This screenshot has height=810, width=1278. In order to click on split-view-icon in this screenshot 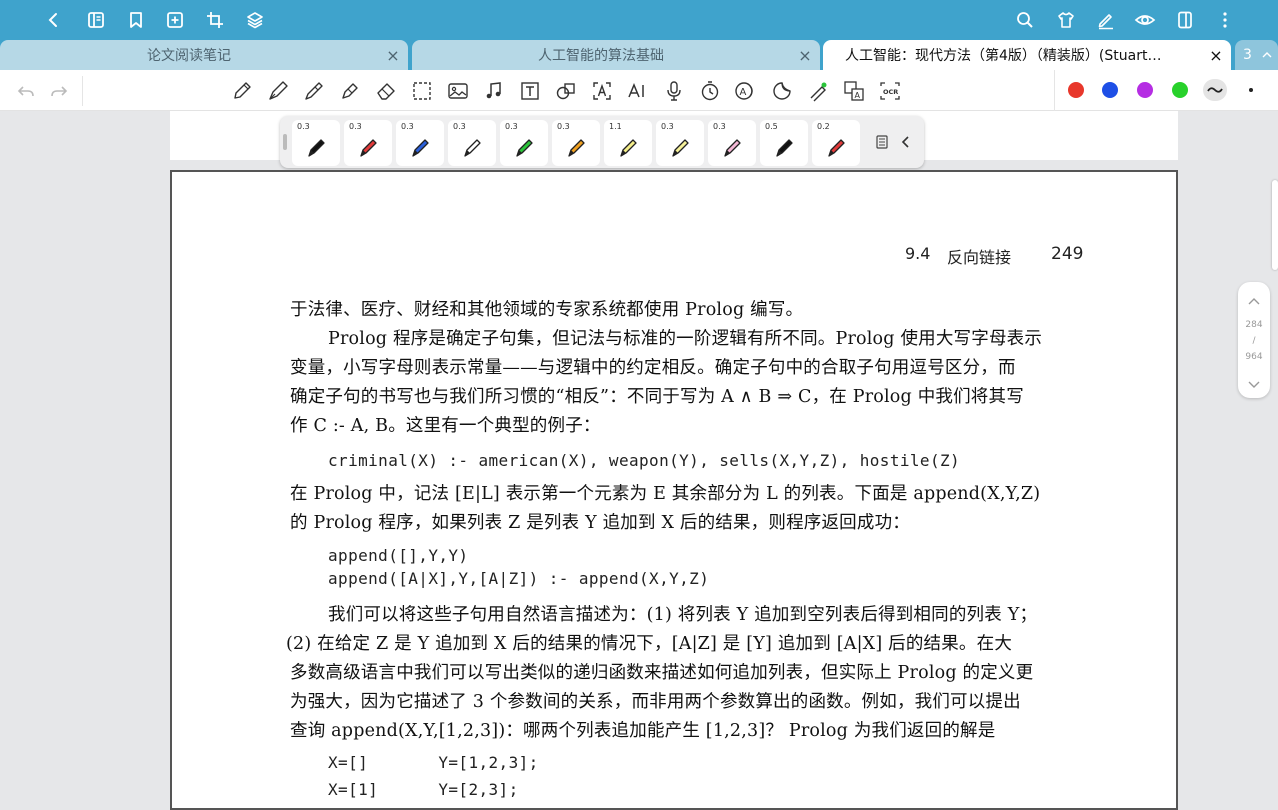, I will do `click(1185, 20)`.